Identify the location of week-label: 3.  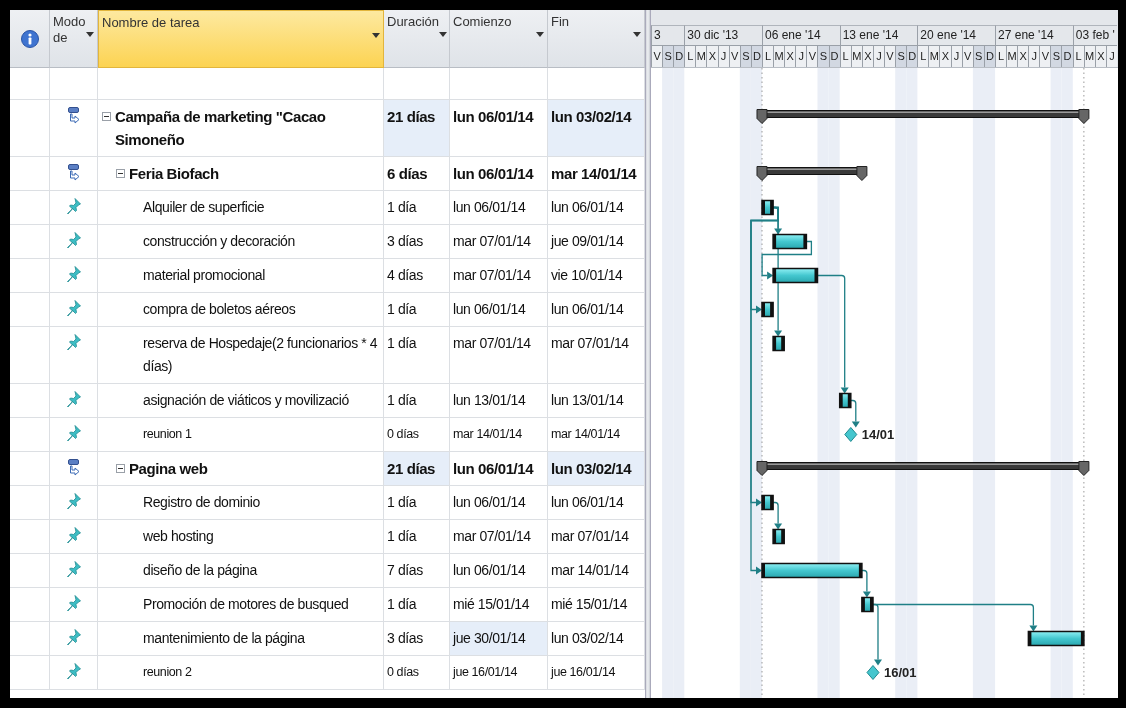
(657, 35).